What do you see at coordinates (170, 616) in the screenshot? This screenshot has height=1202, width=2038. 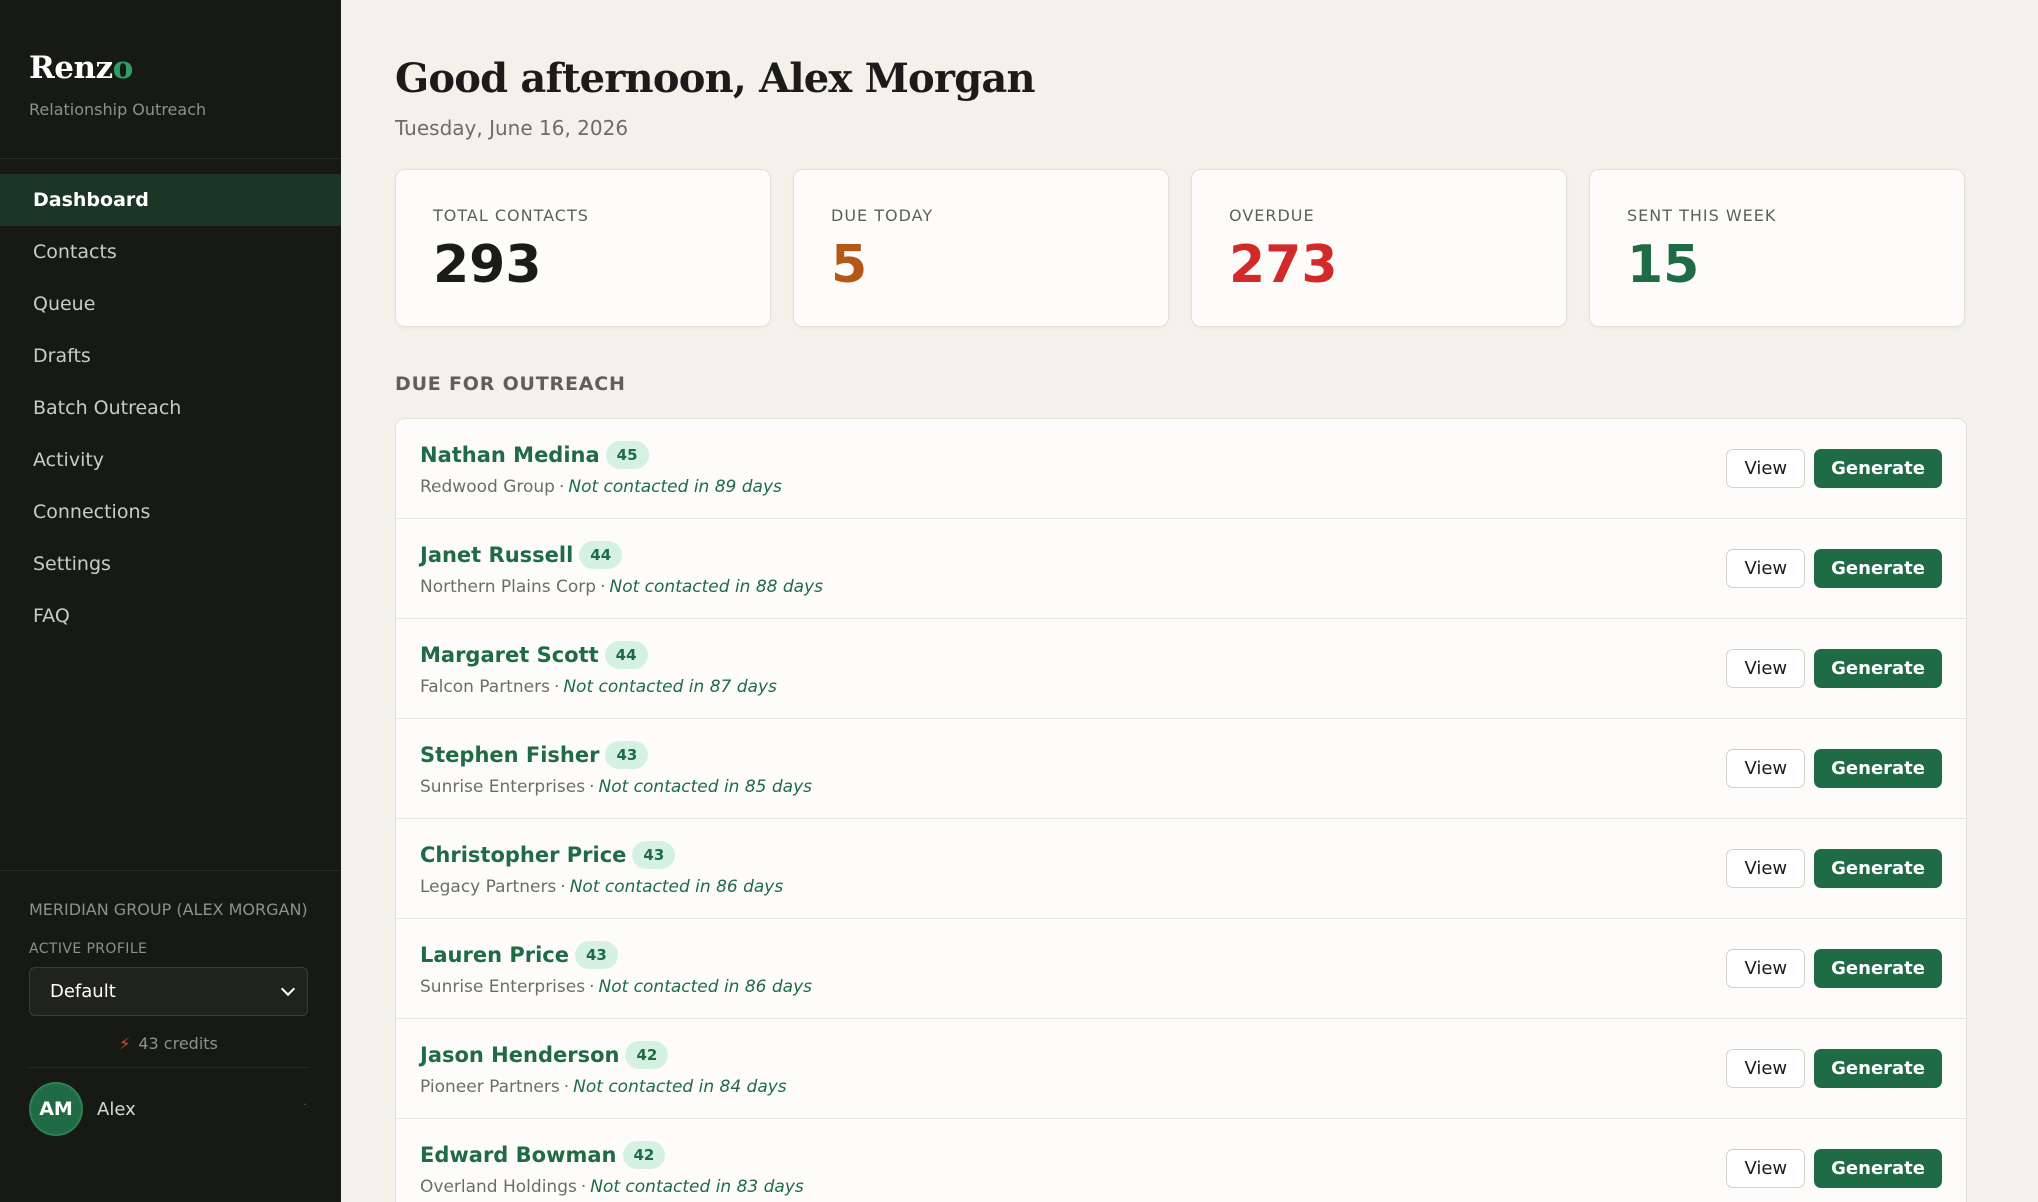 I see `nav-item-faq: FAQ` at bounding box center [170, 616].